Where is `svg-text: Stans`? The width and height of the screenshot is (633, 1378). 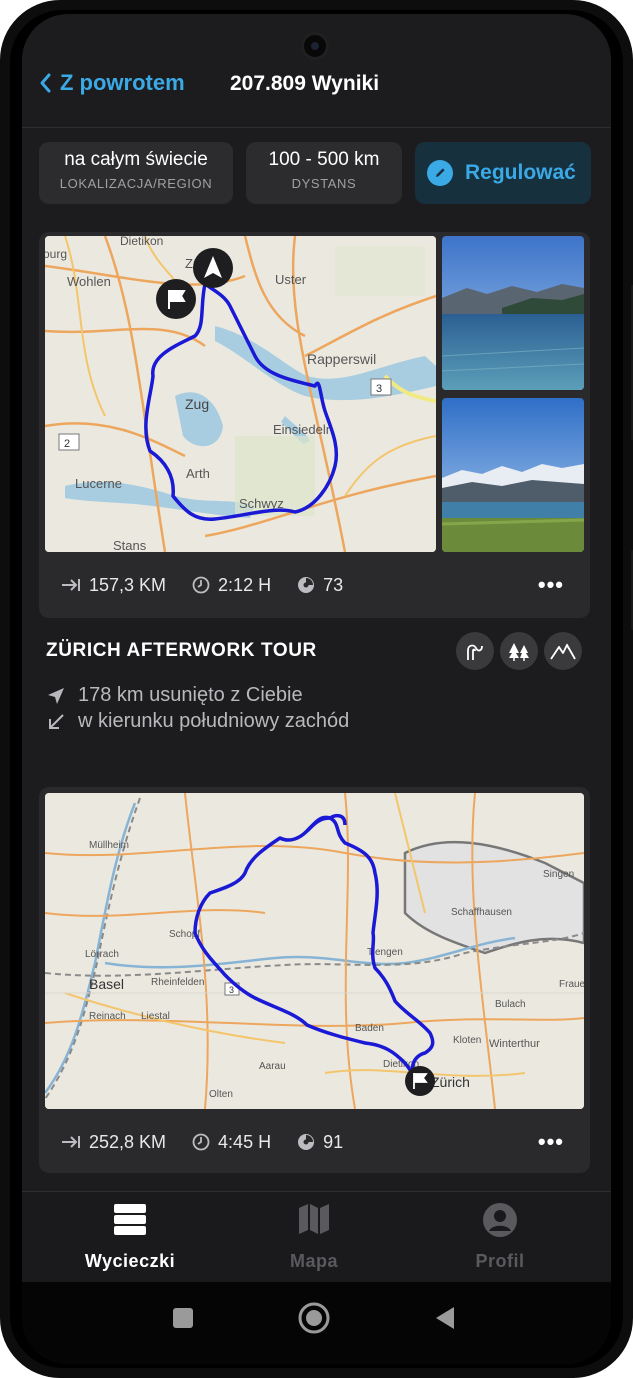
svg-text: Stans is located at coordinates (130, 545).